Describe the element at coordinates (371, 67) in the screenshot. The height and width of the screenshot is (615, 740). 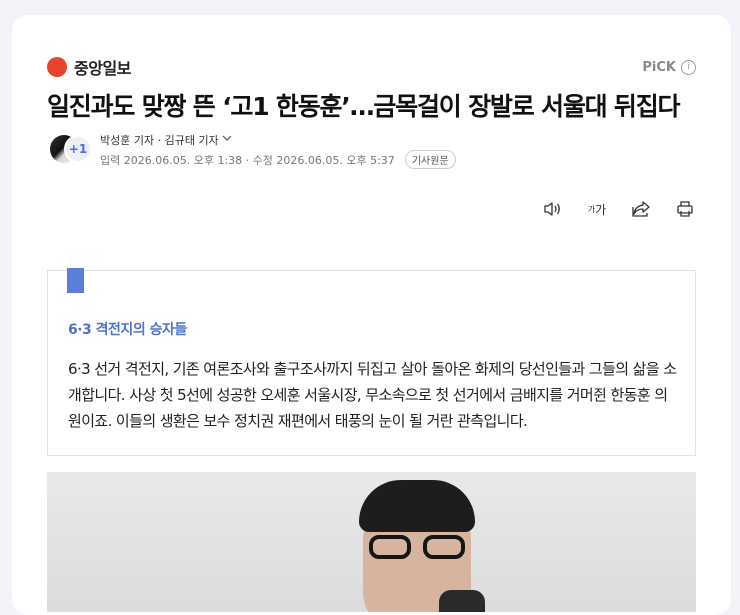
I see `publisher-row: 중앙일보 PiCK i` at that location.